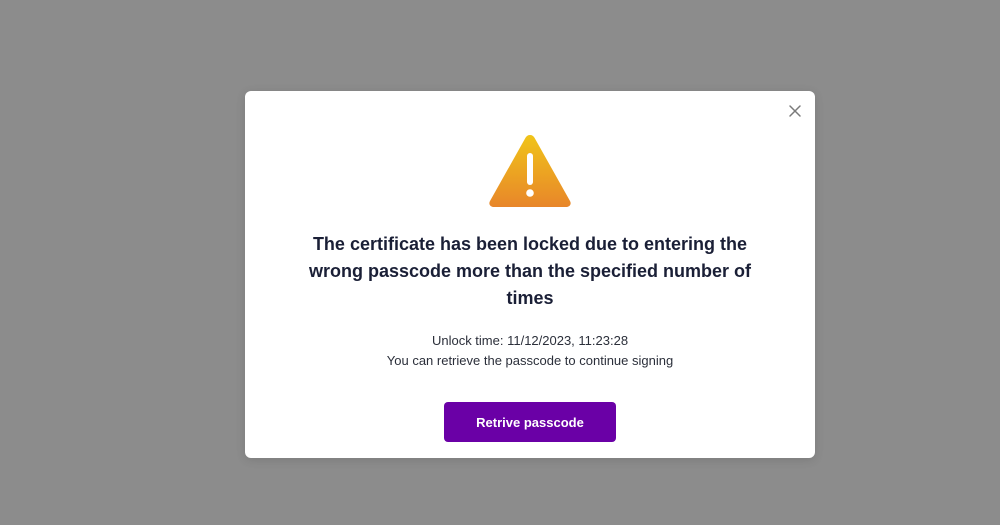 This screenshot has width=1000, height=525. I want to click on retrieve-passcode-button: Retrive passcode, so click(530, 422).